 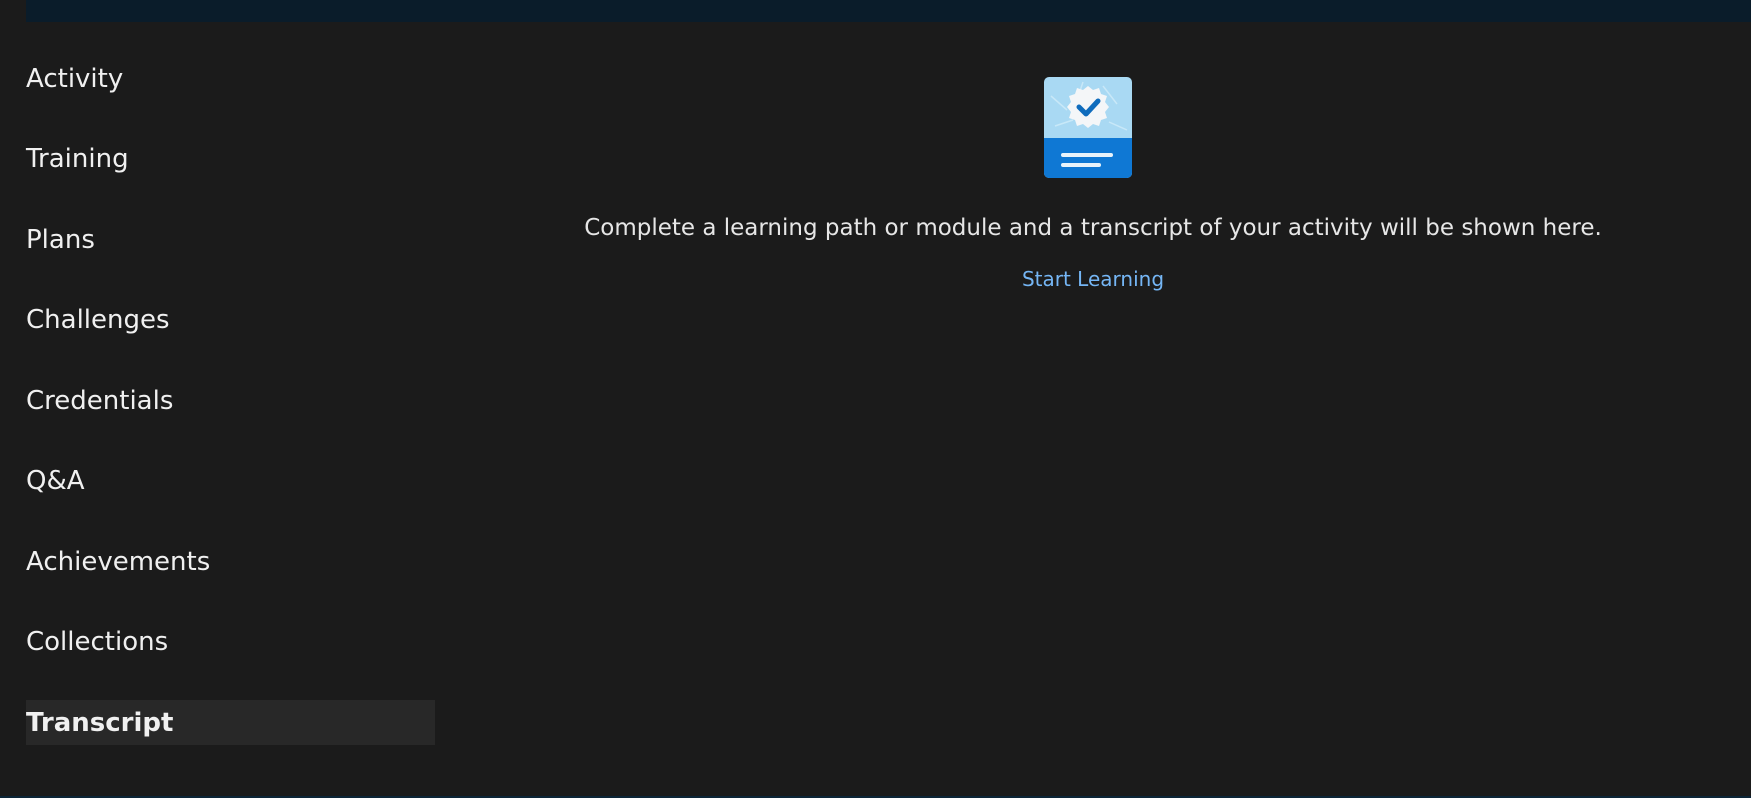 What do you see at coordinates (1088, 127) in the screenshot?
I see `certificate-badge-icon` at bounding box center [1088, 127].